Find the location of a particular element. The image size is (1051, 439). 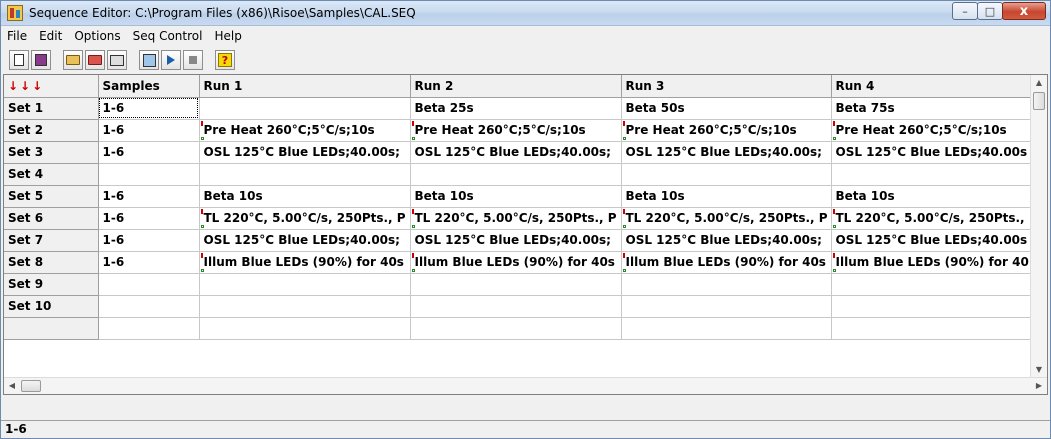

column-header-run-4: Run 4 is located at coordinates (936, 86).